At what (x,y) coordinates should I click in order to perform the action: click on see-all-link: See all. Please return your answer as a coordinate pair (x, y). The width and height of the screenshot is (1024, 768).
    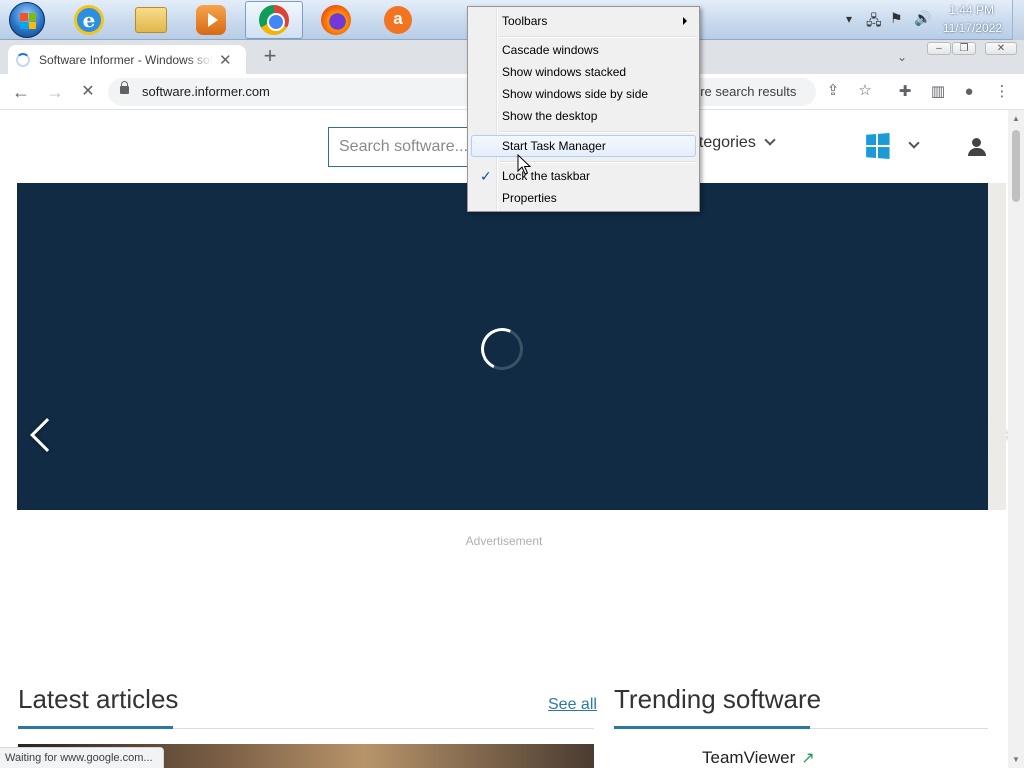
    Looking at the image, I should click on (572, 705).